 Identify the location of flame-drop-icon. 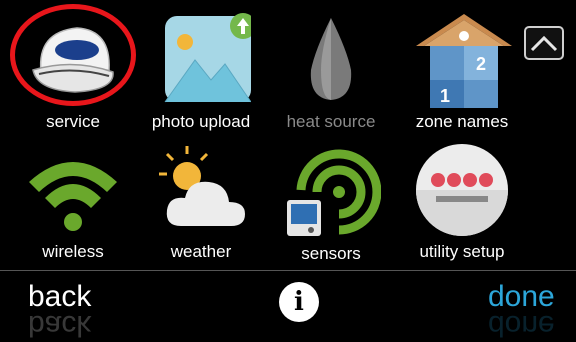
(331, 60).